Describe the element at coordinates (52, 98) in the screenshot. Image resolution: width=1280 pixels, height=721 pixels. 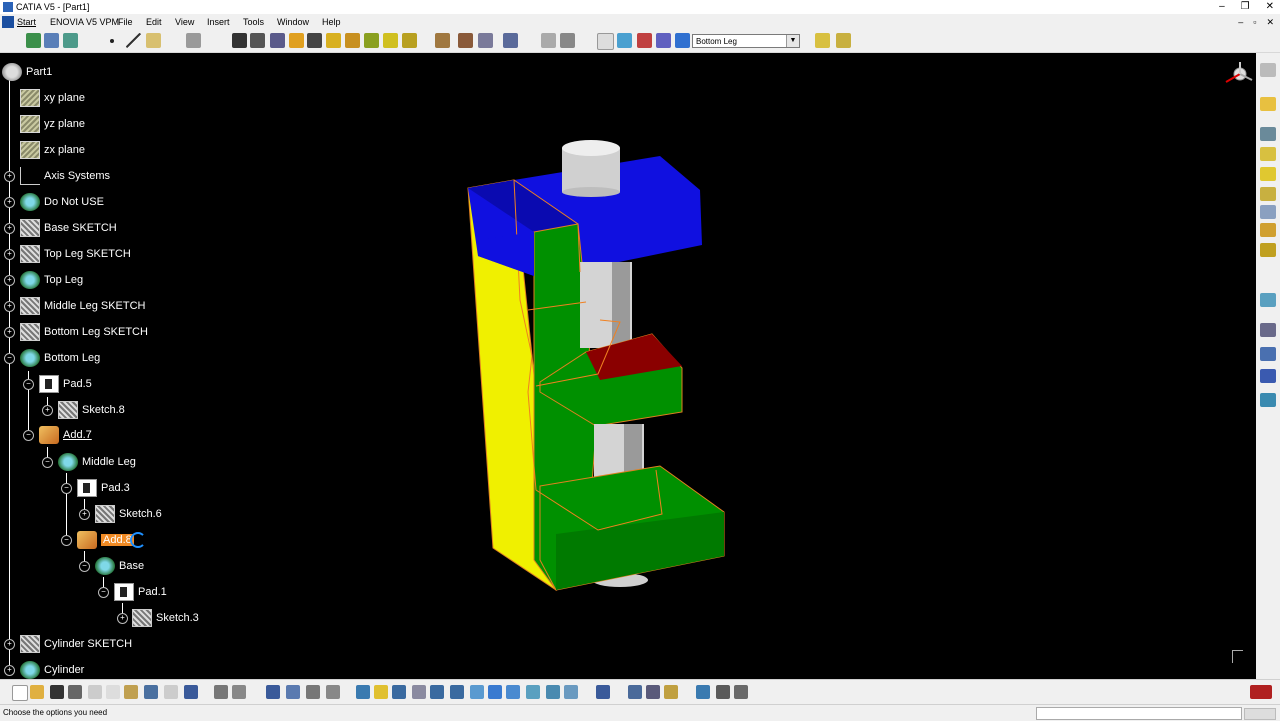
I see `tree-node-xy-plane: xy plane` at that location.